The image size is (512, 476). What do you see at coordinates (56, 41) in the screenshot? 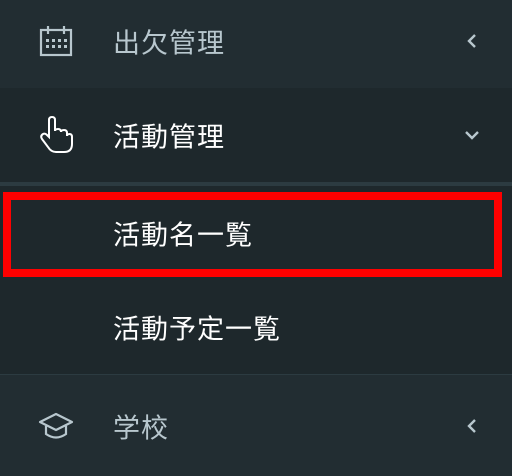
I see `calendar-icon` at bounding box center [56, 41].